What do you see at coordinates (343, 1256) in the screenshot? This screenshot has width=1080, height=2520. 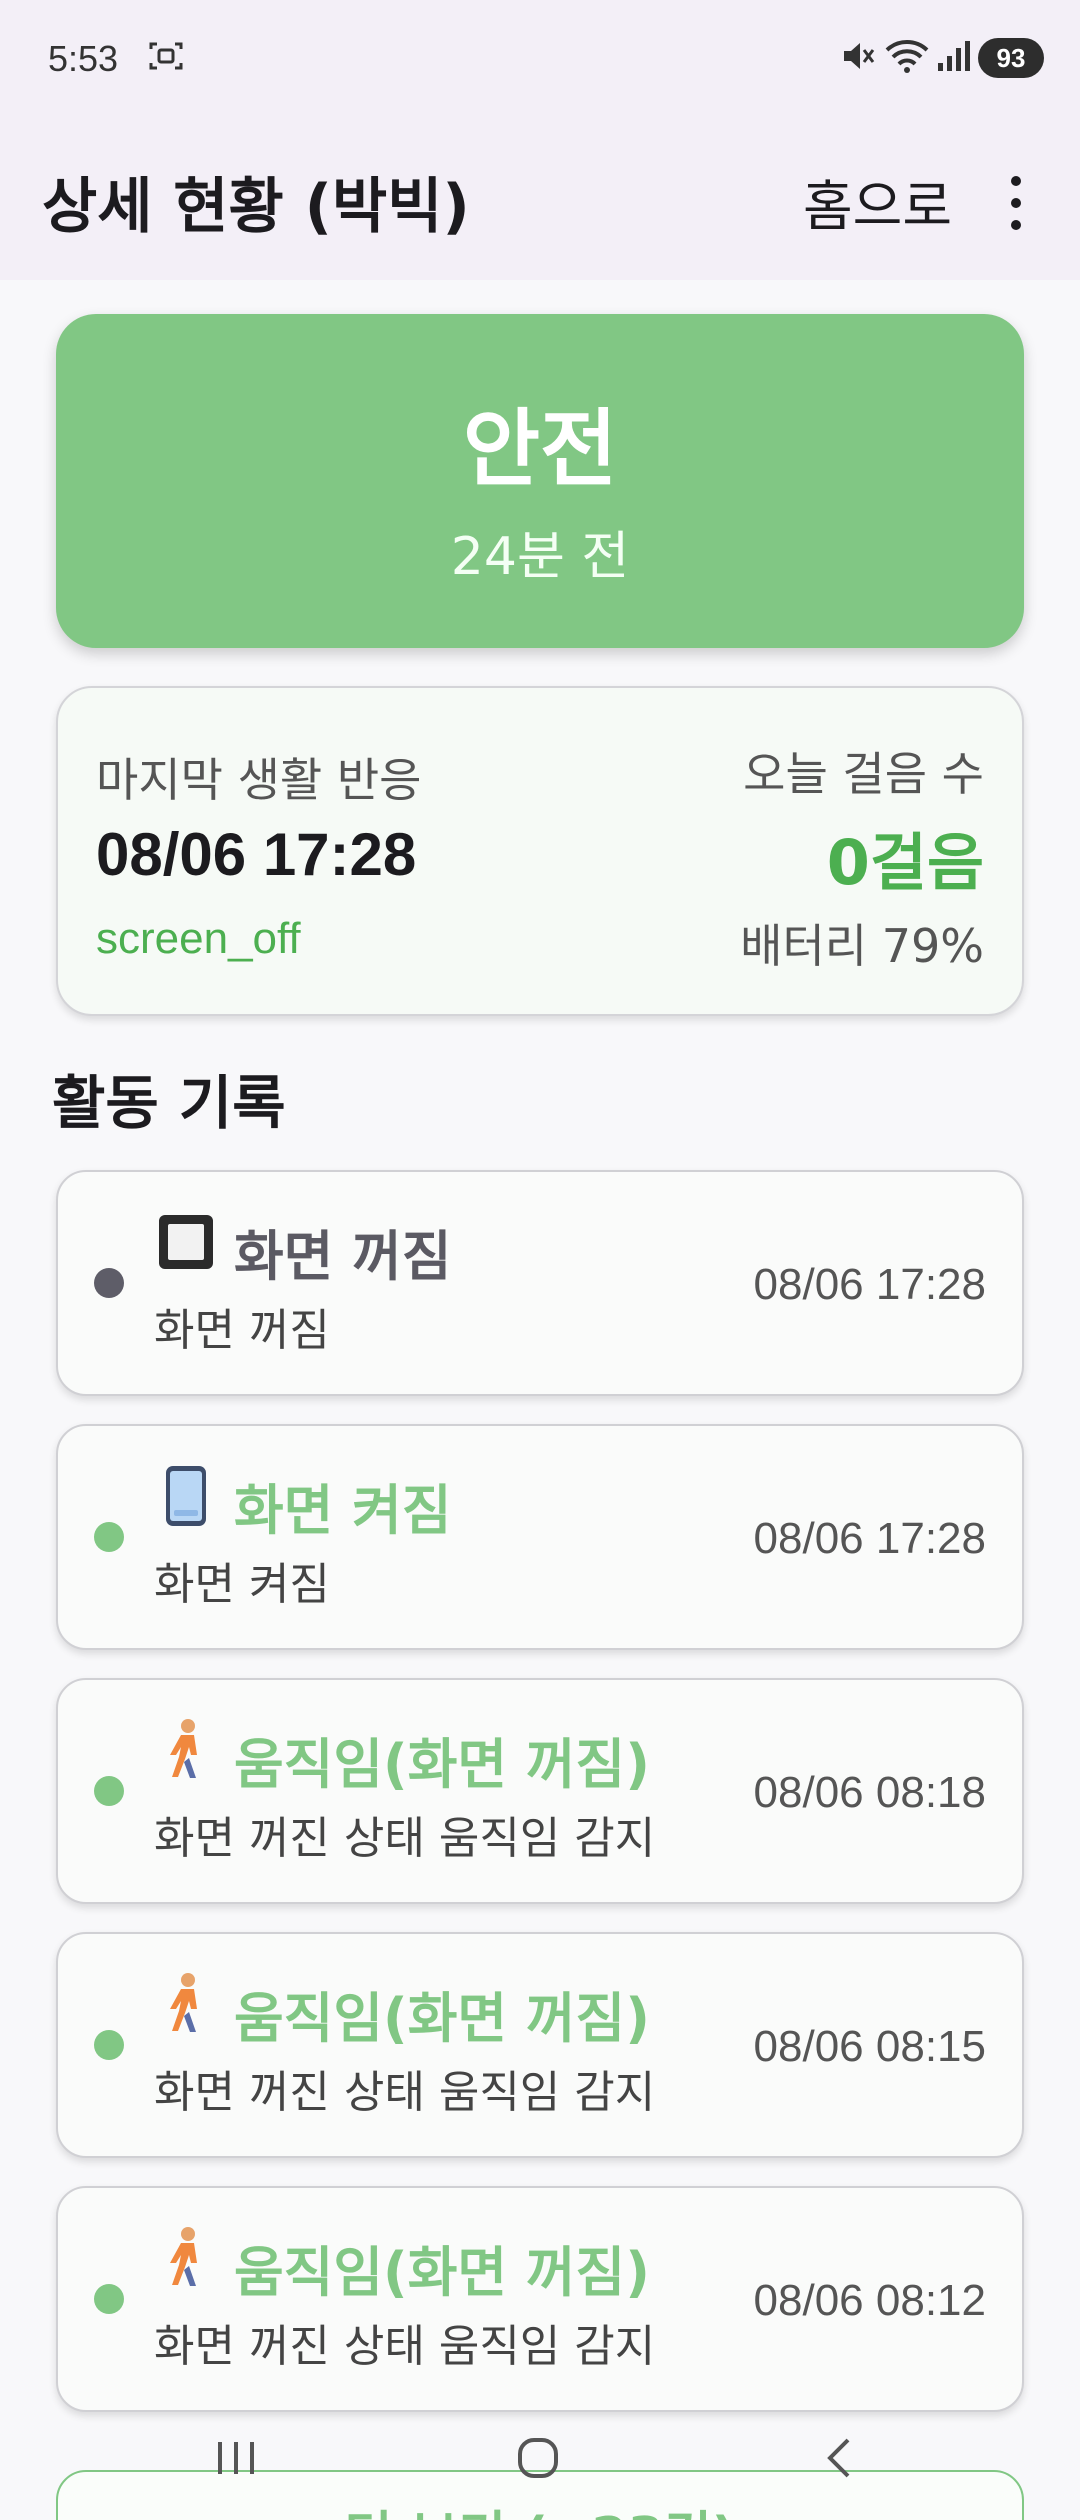 I see `activity-title: 화면 꺼짐` at bounding box center [343, 1256].